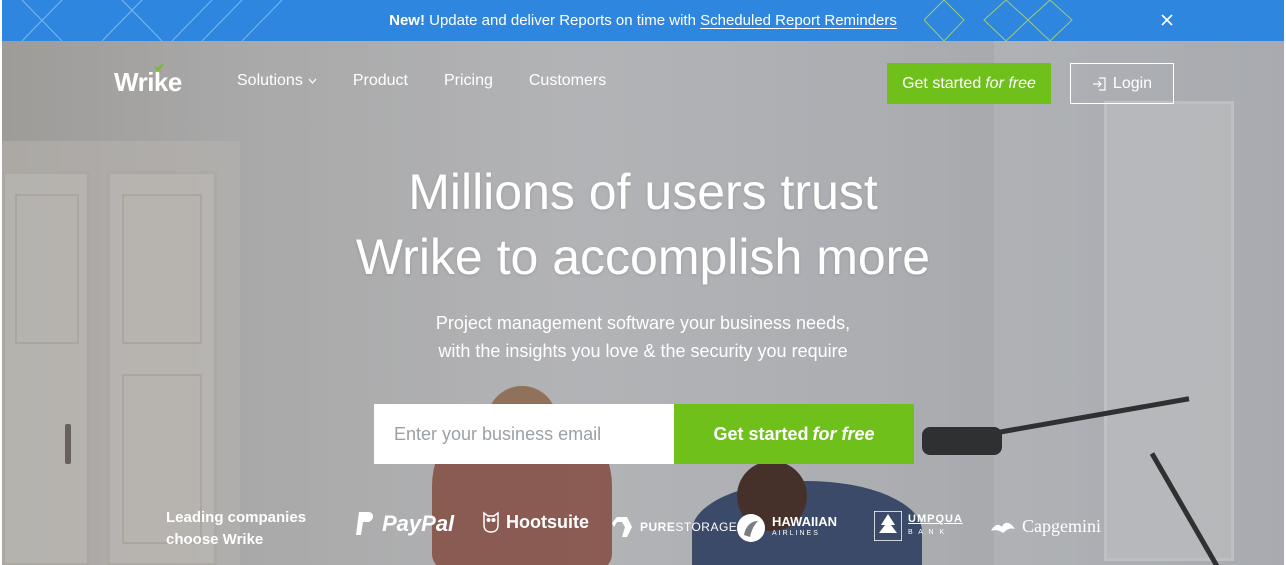 The image size is (1286, 565). What do you see at coordinates (236, 517) in the screenshot?
I see `leading-line-1: Leading companies` at bounding box center [236, 517].